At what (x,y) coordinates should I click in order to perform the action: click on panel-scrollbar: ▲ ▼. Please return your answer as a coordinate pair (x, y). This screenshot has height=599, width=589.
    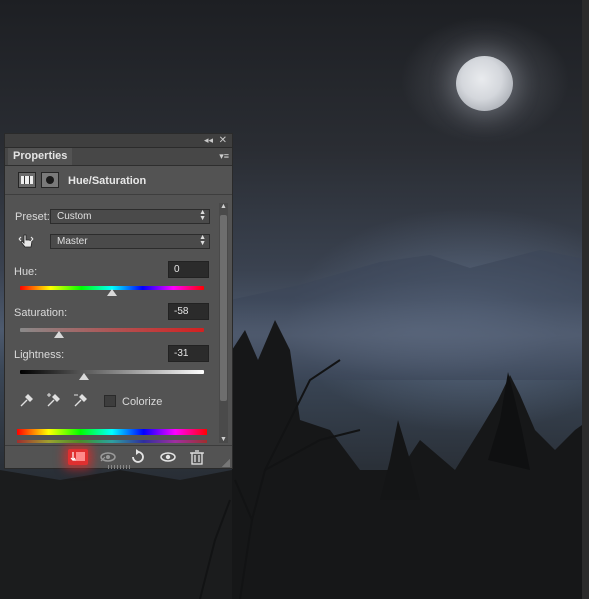
    Looking at the image, I should click on (223, 323).